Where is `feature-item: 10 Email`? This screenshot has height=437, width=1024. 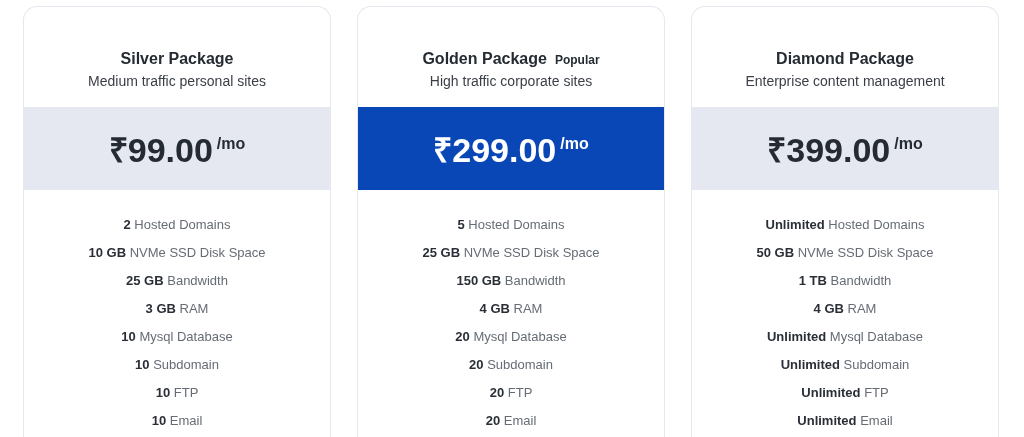
feature-item: 10 Email is located at coordinates (177, 421).